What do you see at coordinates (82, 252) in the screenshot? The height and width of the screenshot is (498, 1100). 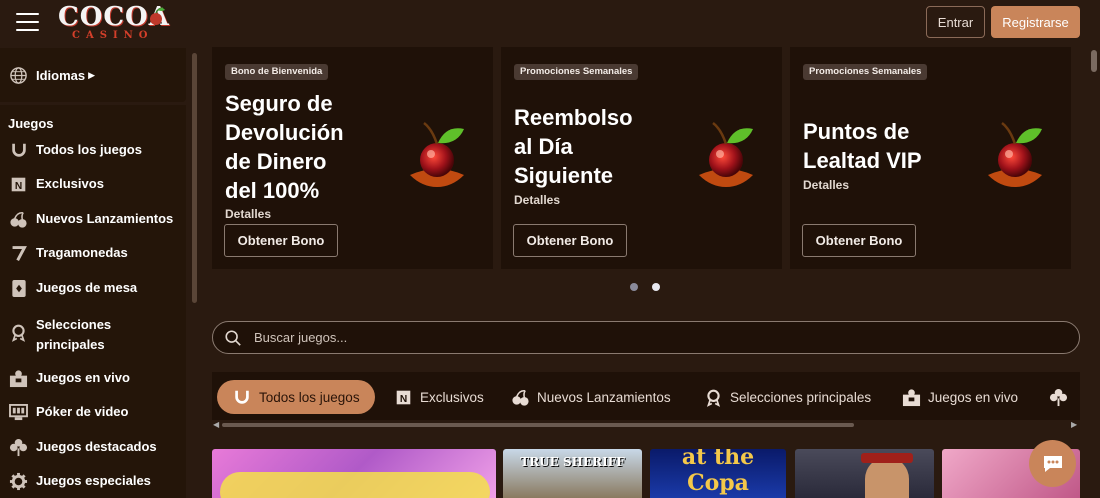 I see `sidebar-item-label: Tragamonedas` at bounding box center [82, 252].